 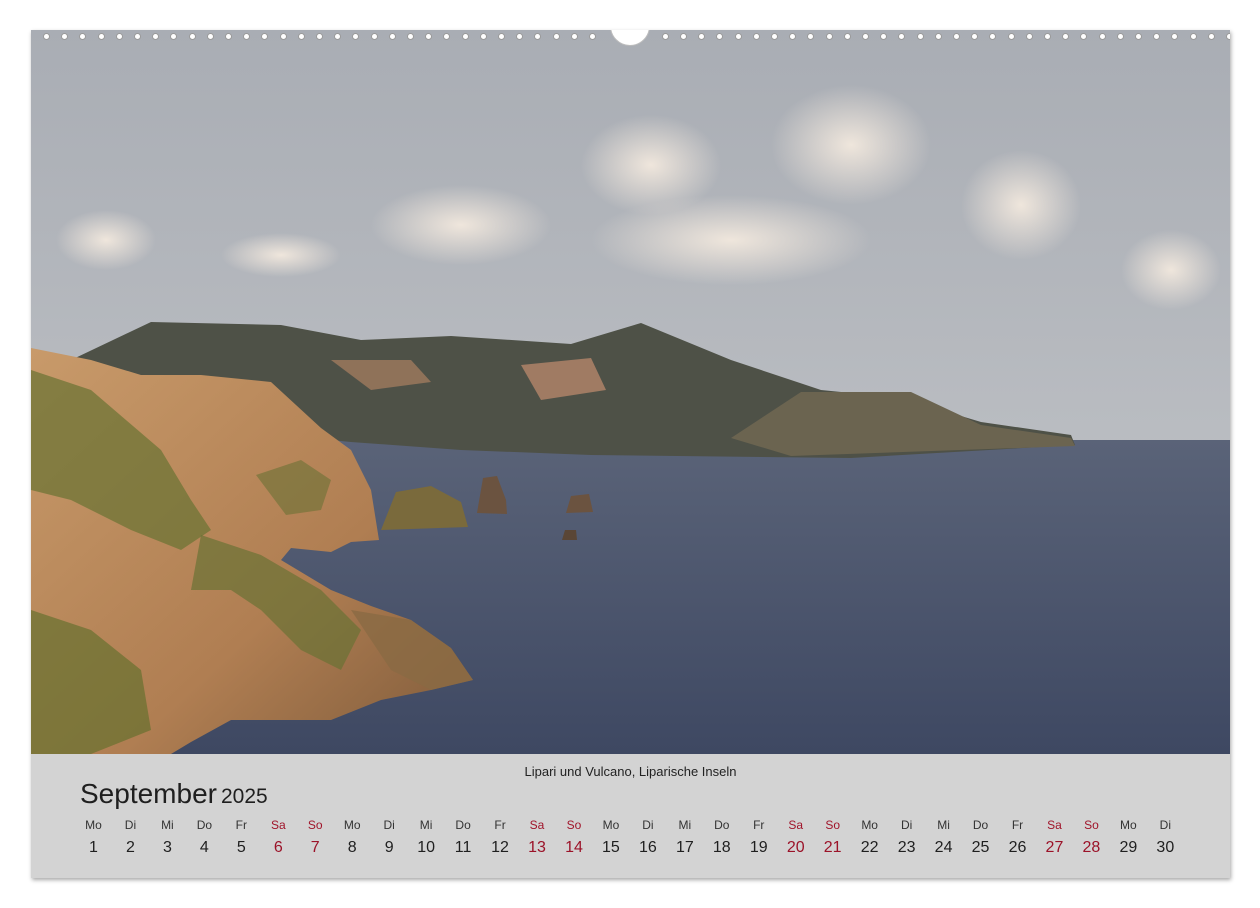 I want to click on day-cell: Fr 26, so click(x=1017, y=836).